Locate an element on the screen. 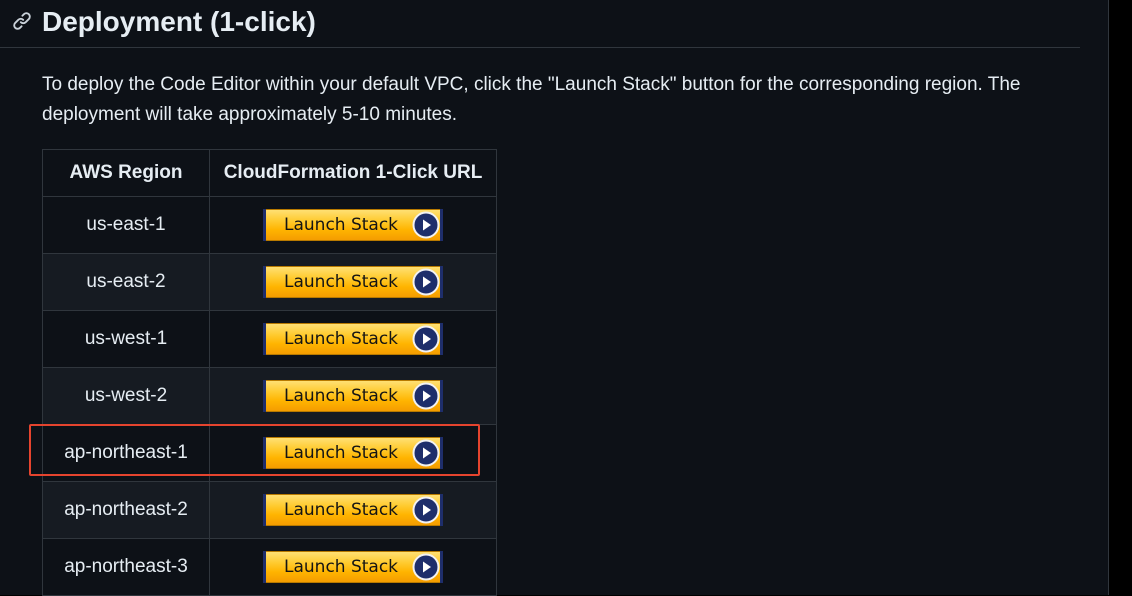 The height and width of the screenshot is (596, 1132). column-header-url: CloudFormation 1-Click URL is located at coordinates (353, 173).